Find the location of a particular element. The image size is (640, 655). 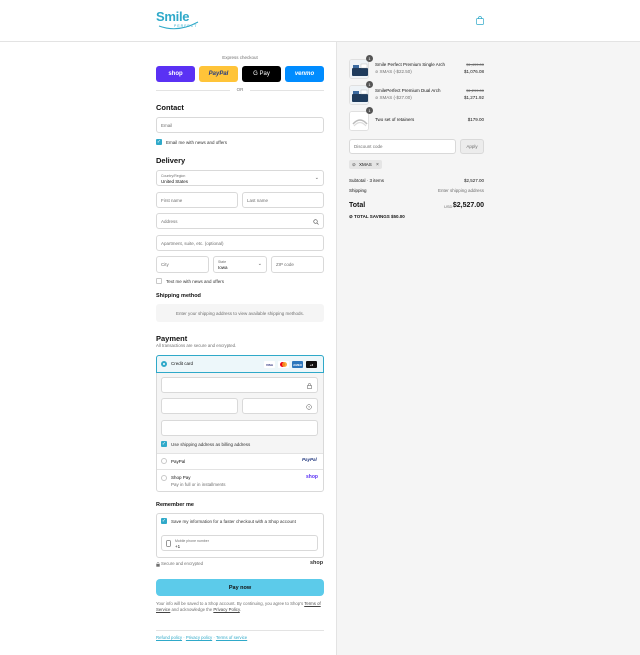

first-name-field: First name is located at coordinates (197, 200).